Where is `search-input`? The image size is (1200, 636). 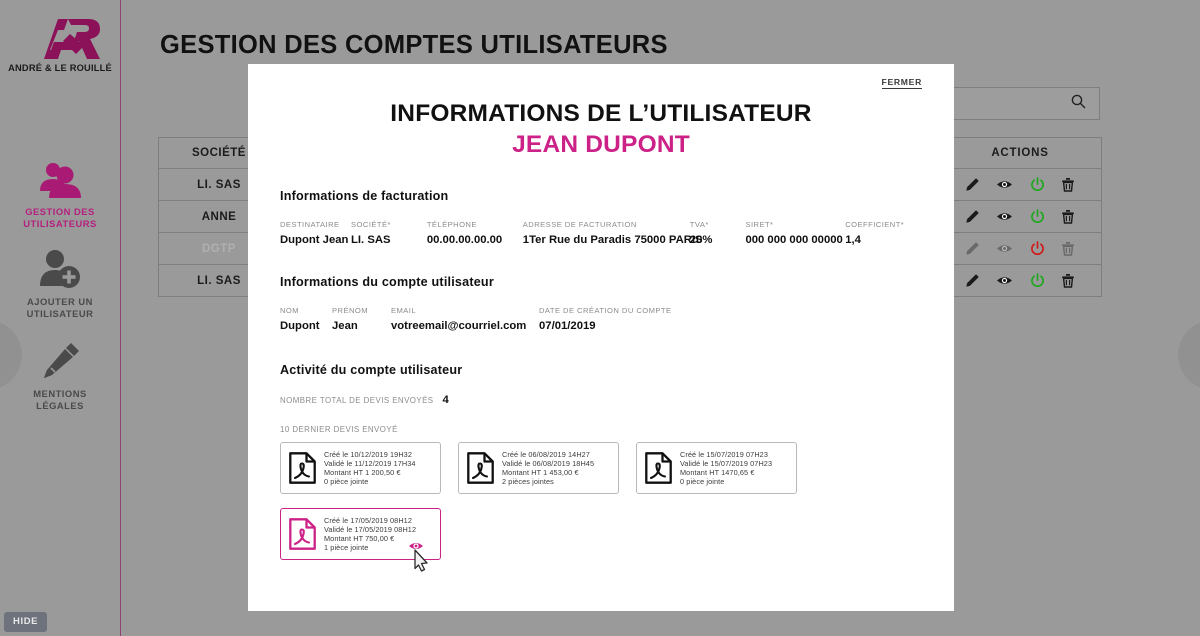 search-input is located at coordinates (1026, 103).